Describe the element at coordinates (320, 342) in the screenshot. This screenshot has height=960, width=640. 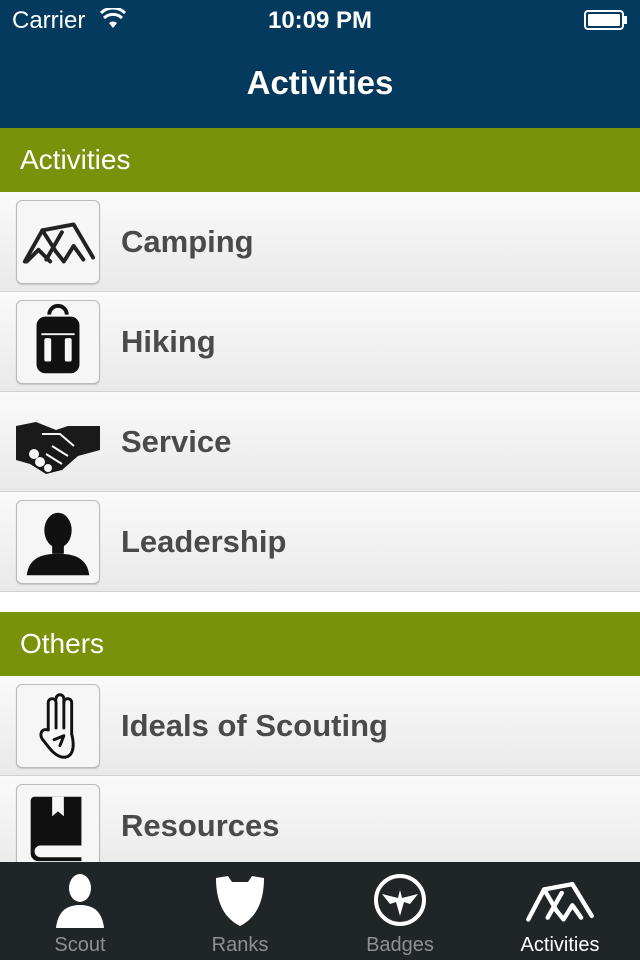
I see `list-item-hiking: Hiking` at that location.